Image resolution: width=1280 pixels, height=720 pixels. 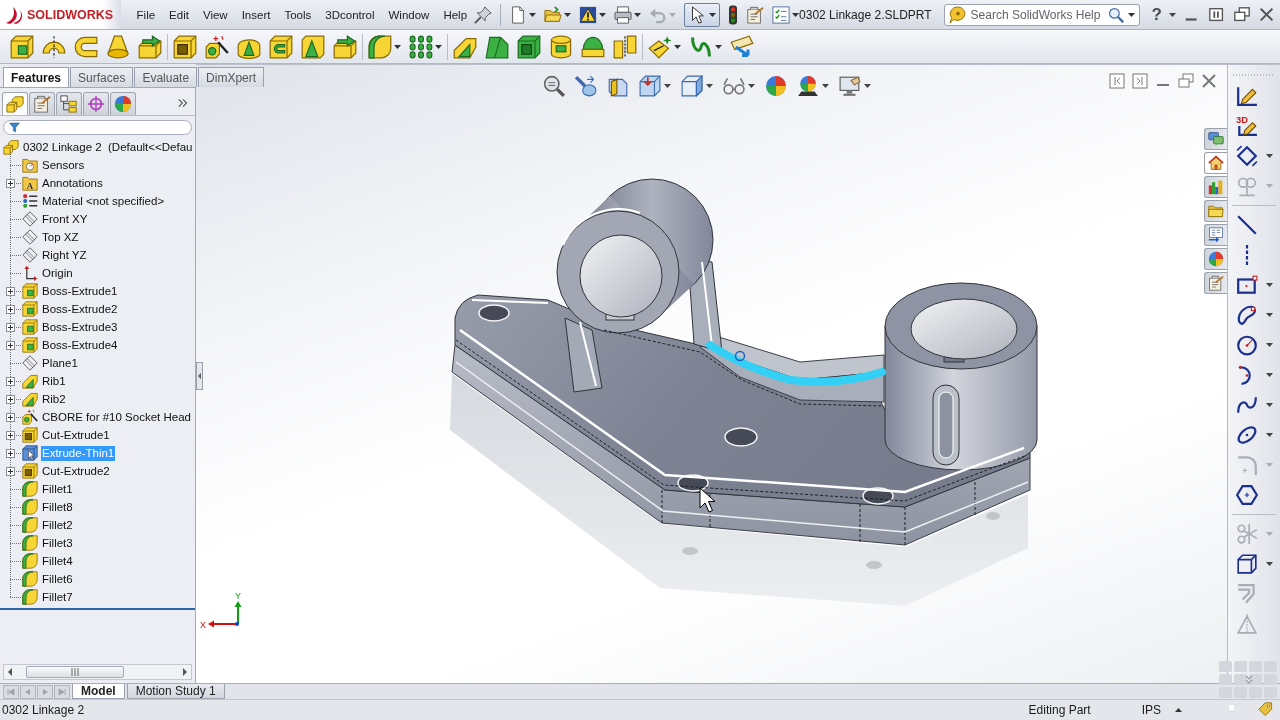 What do you see at coordinates (80, 309) in the screenshot?
I see `tree-item: Boss-Extrude2` at bounding box center [80, 309].